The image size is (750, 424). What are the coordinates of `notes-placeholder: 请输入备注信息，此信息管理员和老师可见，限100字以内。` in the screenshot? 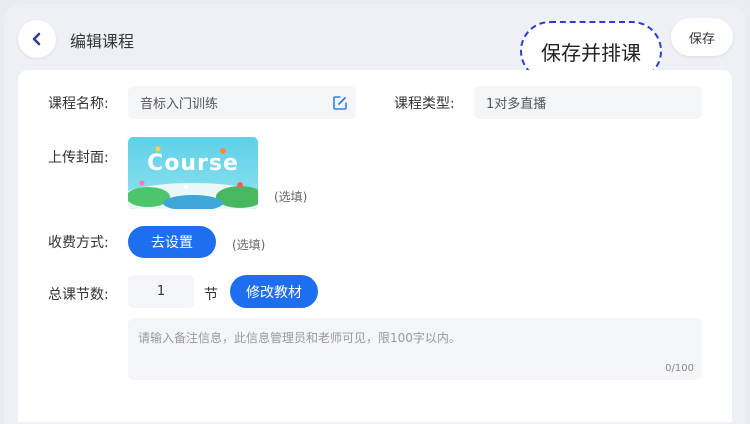 It's located at (299, 338).